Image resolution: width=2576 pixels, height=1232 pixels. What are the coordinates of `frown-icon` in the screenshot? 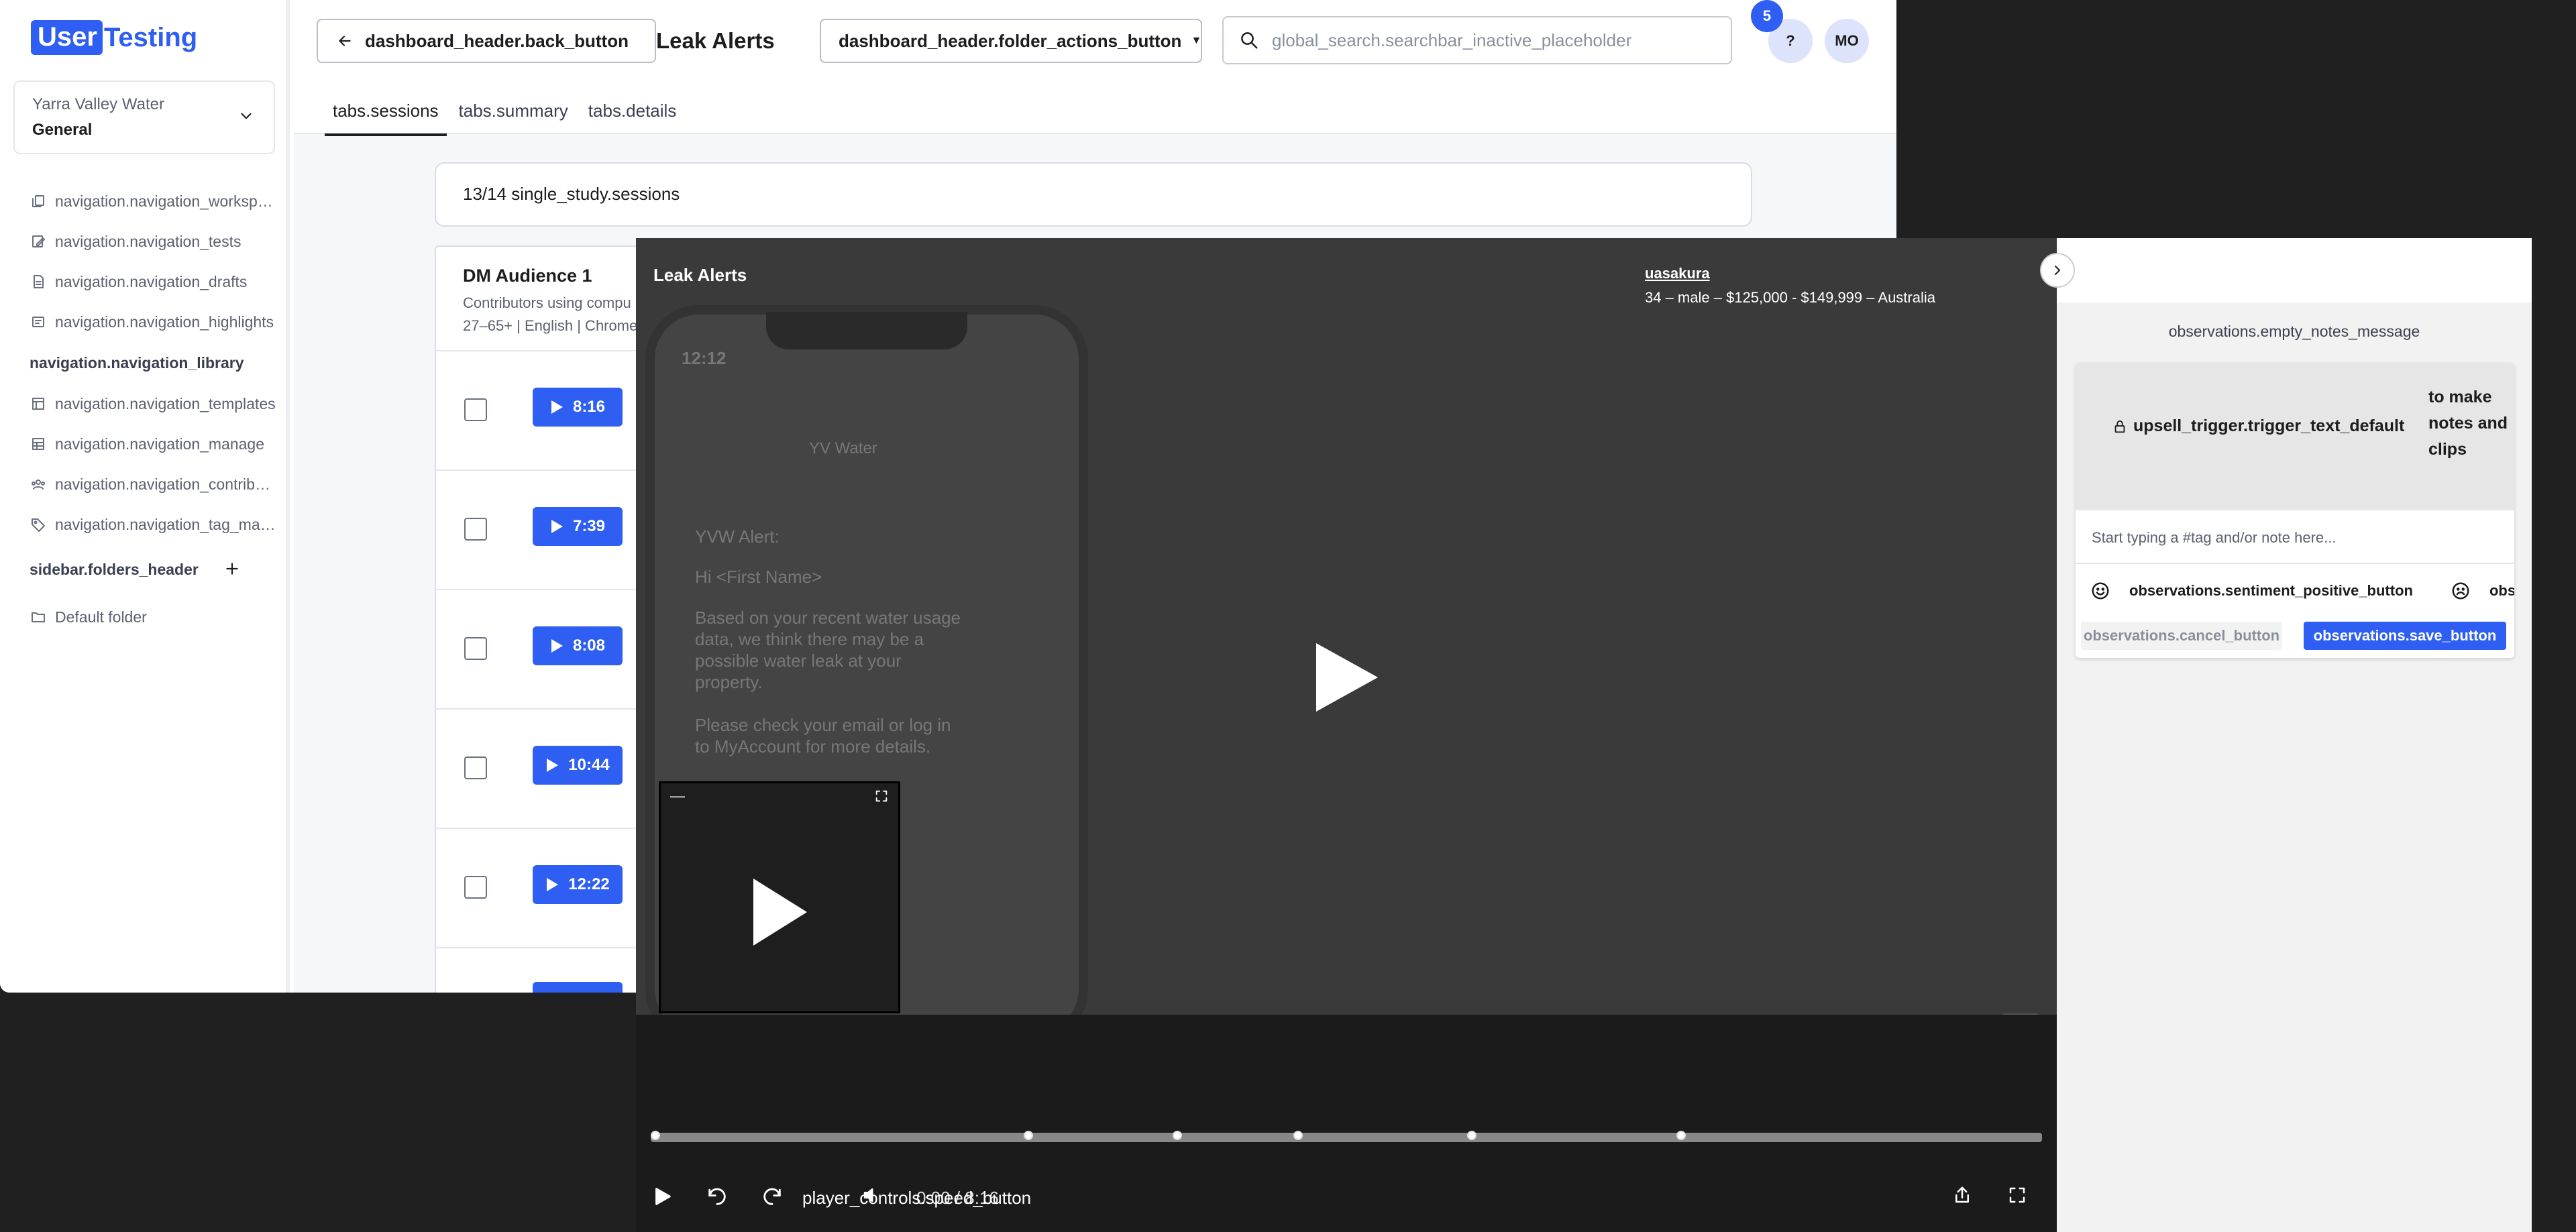 It's located at (2461, 591).